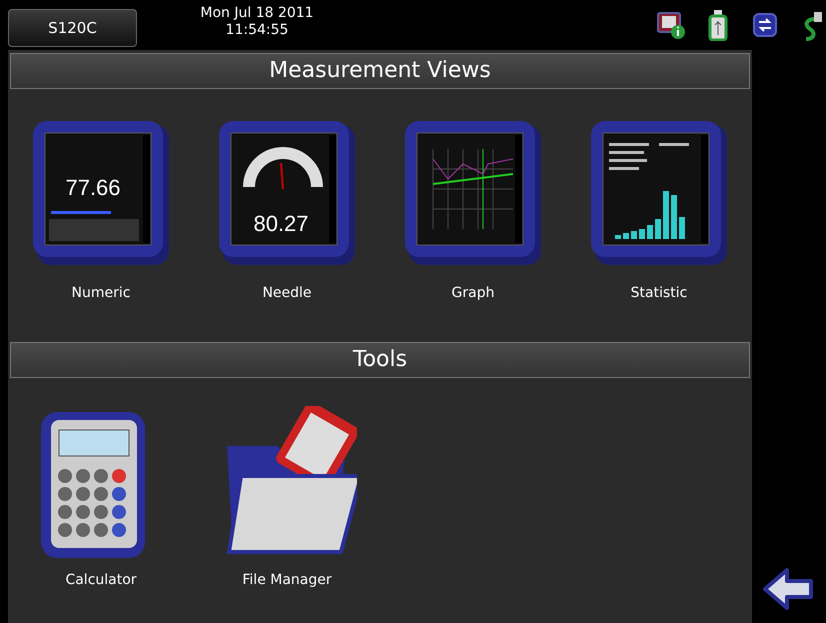 The height and width of the screenshot is (623, 826). What do you see at coordinates (287, 293) in the screenshot?
I see `view-label: Needle` at bounding box center [287, 293].